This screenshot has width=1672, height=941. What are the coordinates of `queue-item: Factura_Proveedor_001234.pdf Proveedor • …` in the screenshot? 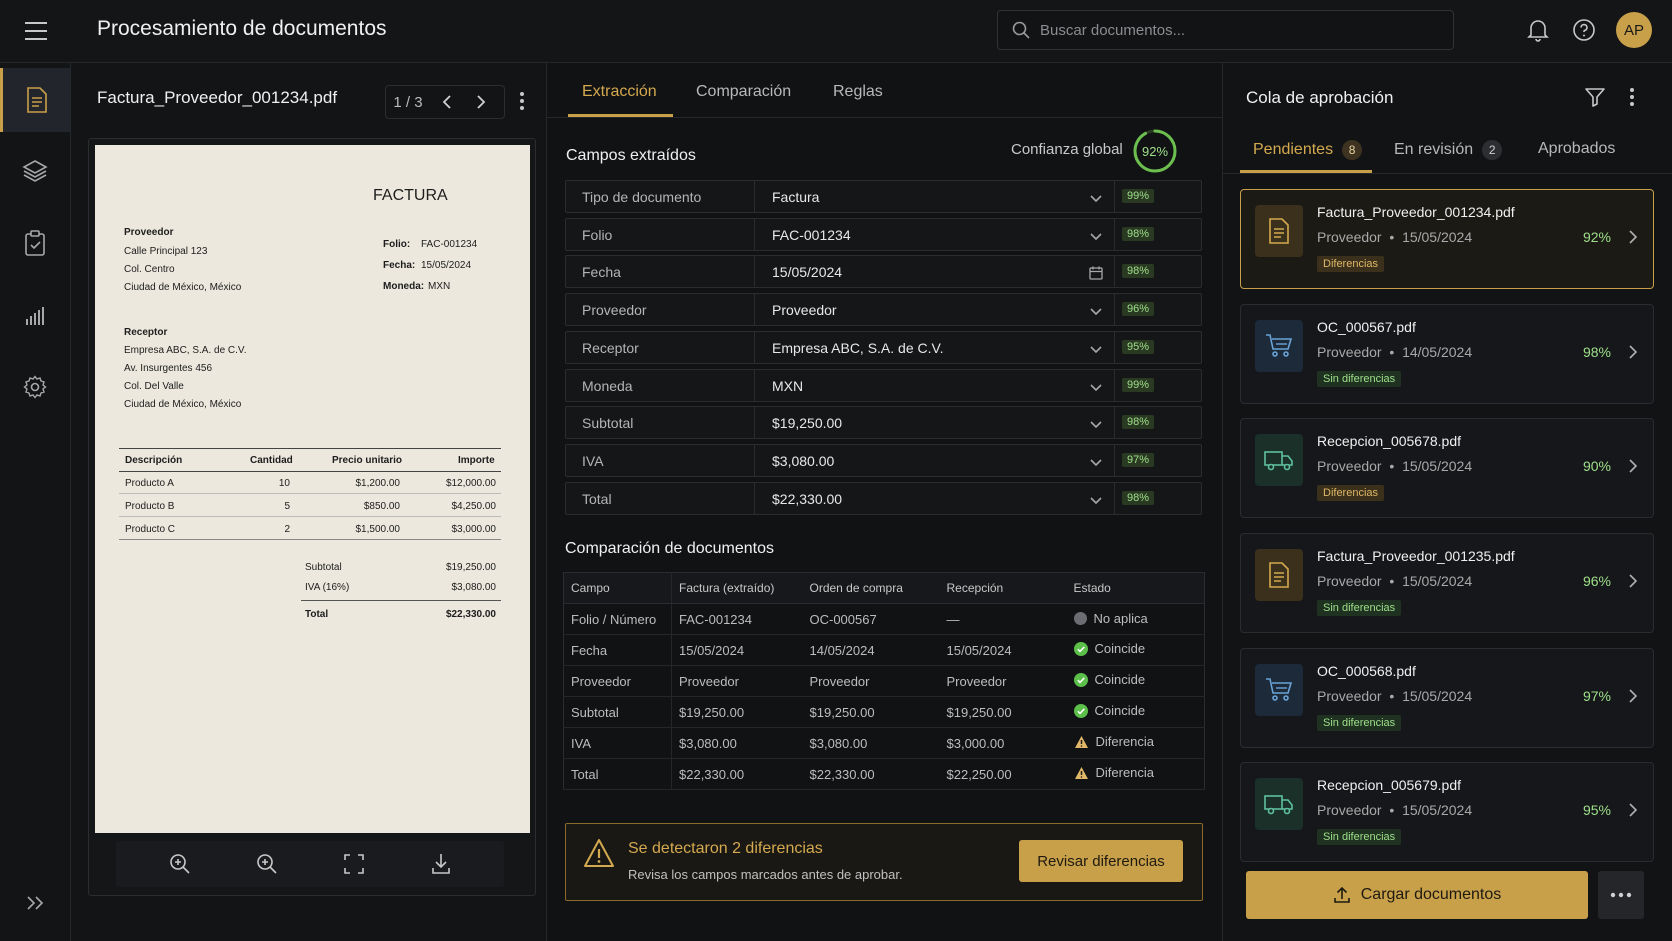 It's located at (1447, 239).